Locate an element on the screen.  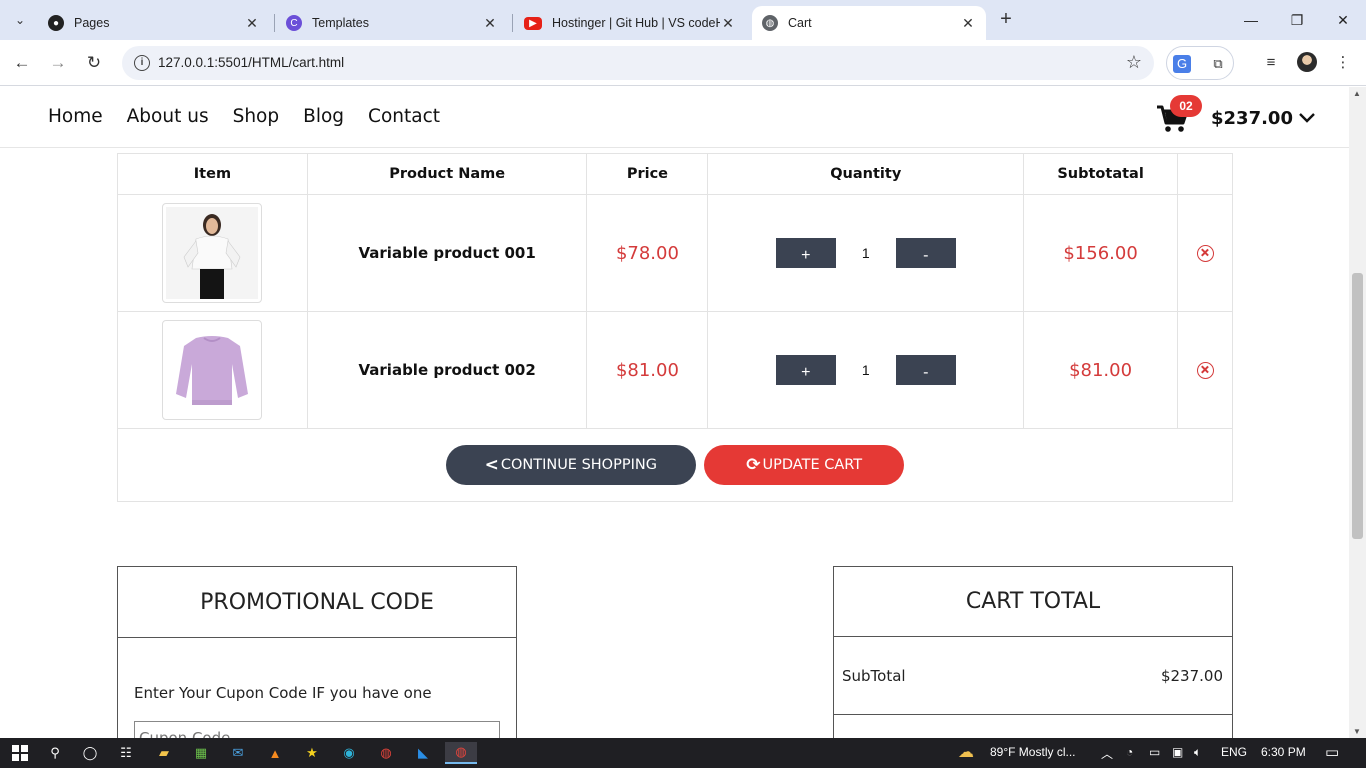
cortana-icon: ◯ is located at coordinates (90, 753).